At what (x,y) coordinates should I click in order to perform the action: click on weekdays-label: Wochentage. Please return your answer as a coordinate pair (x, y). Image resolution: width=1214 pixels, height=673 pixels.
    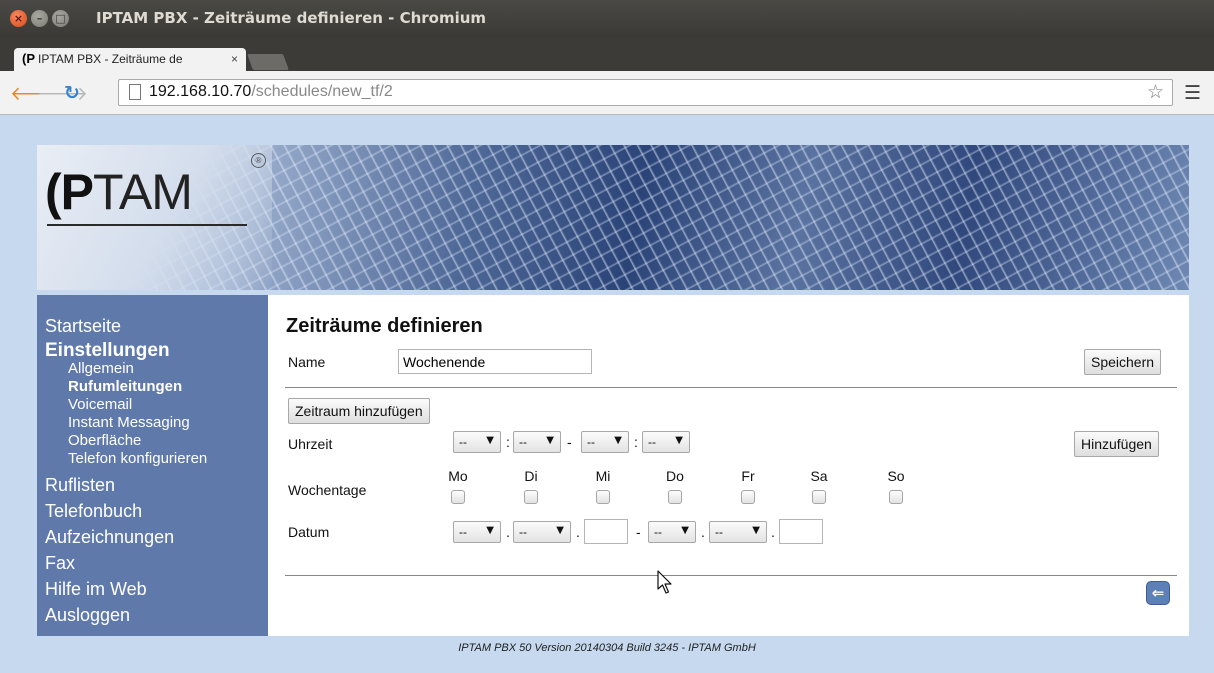
    Looking at the image, I should click on (327, 490).